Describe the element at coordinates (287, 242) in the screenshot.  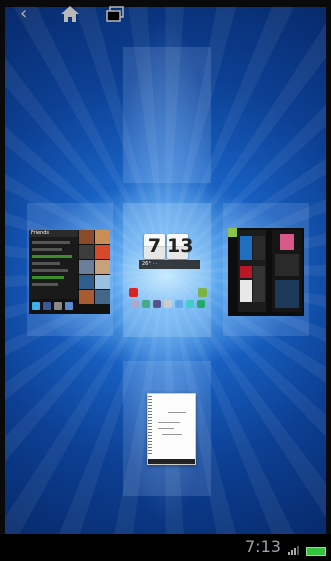
I see `now-playing-art` at that location.